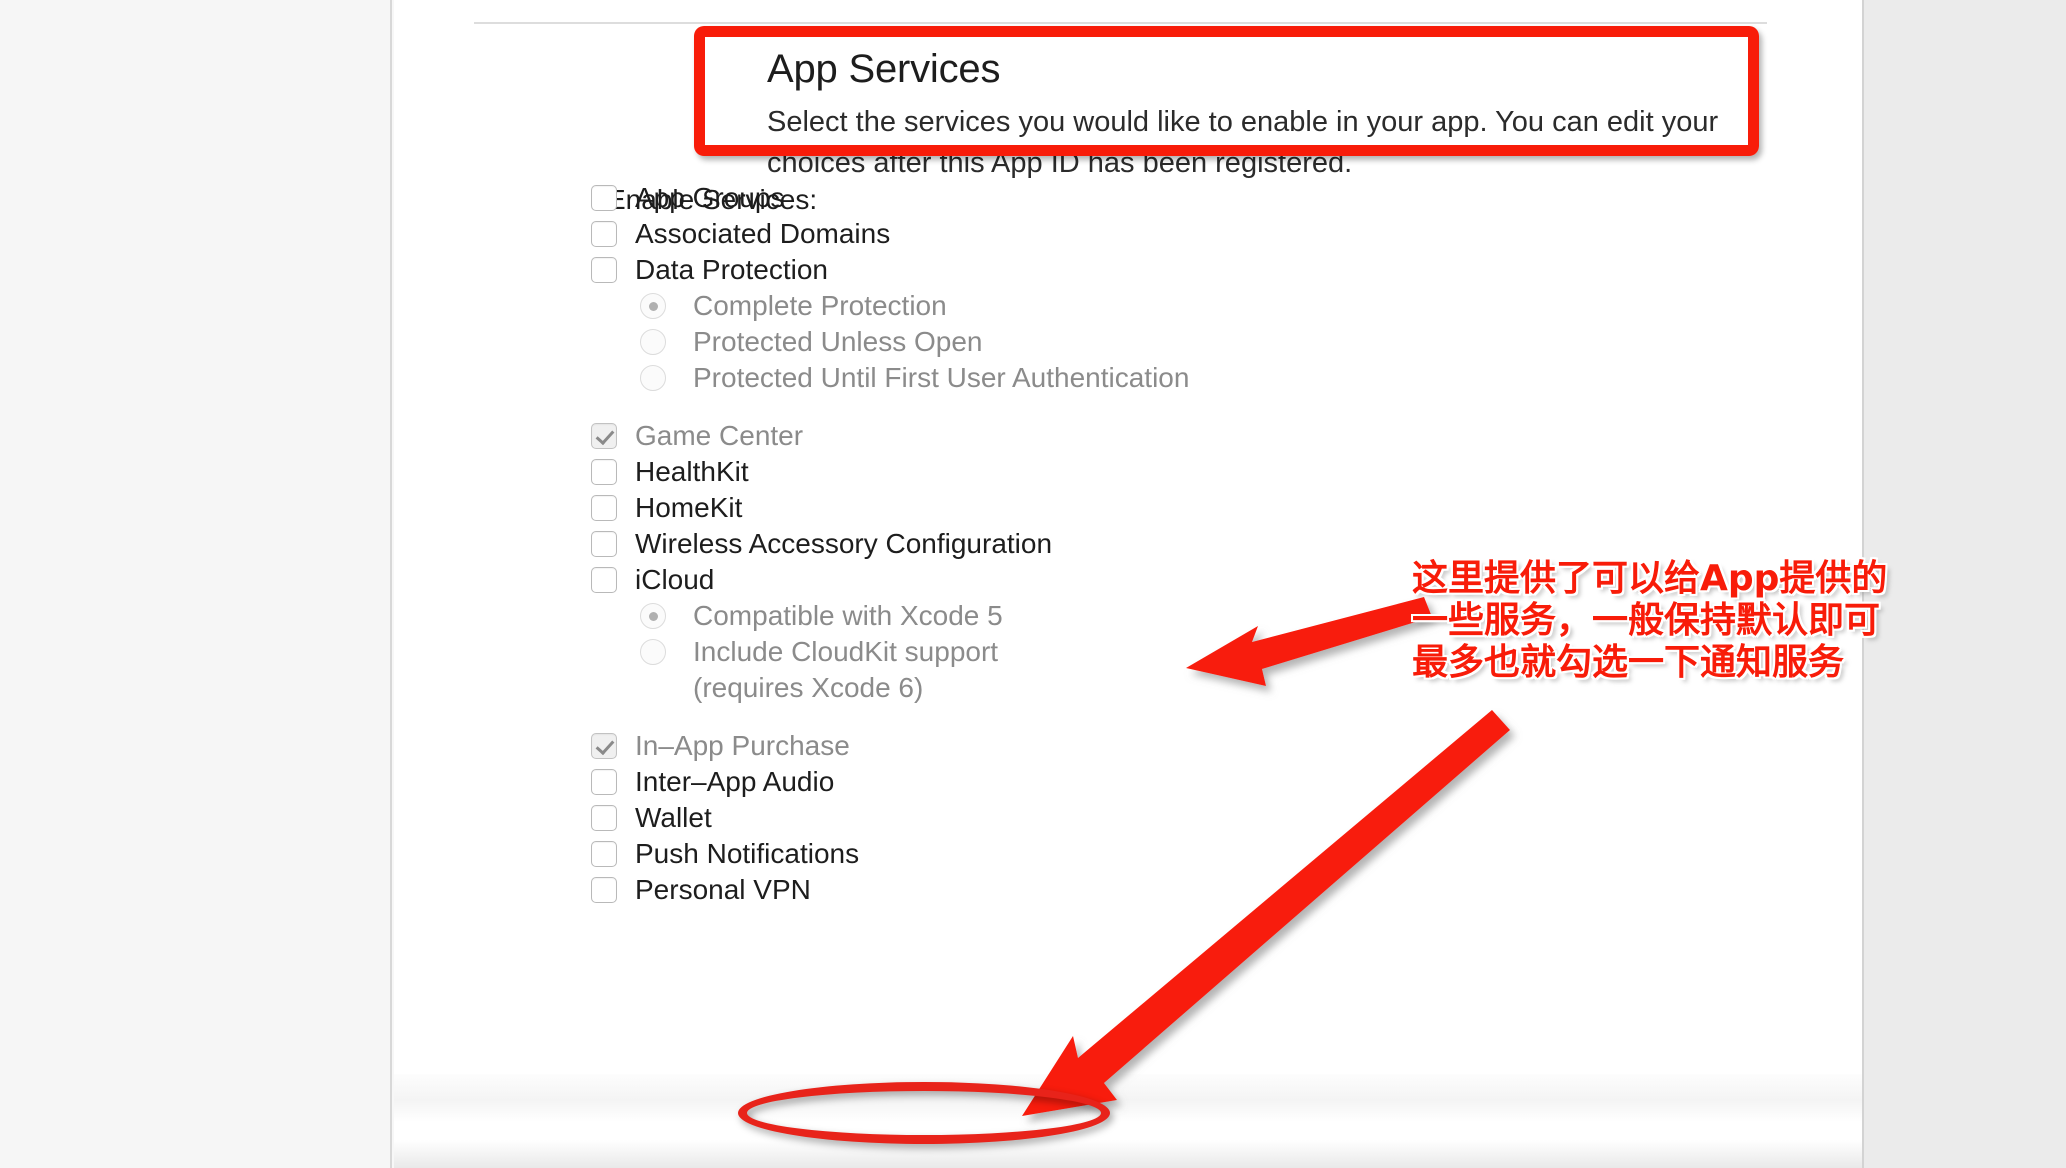 This screenshot has height=1168, width=2066. I want to click on option-row-compatible-with-xcode-5: Compatible with Xcode 5, so click(1251, 616).